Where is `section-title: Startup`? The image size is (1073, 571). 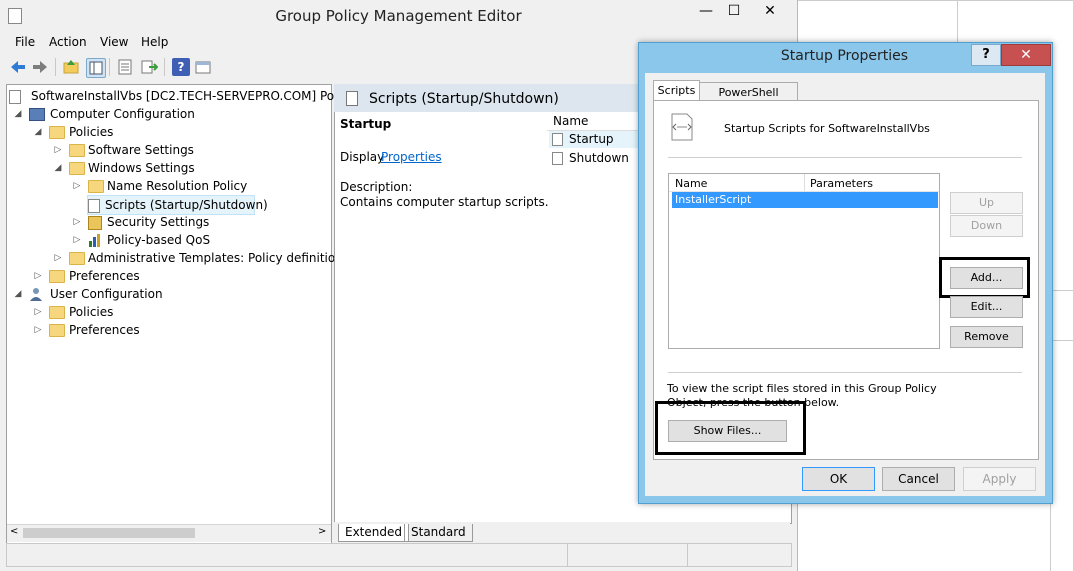 section-title: Startup is located at coordinates (366, 124).